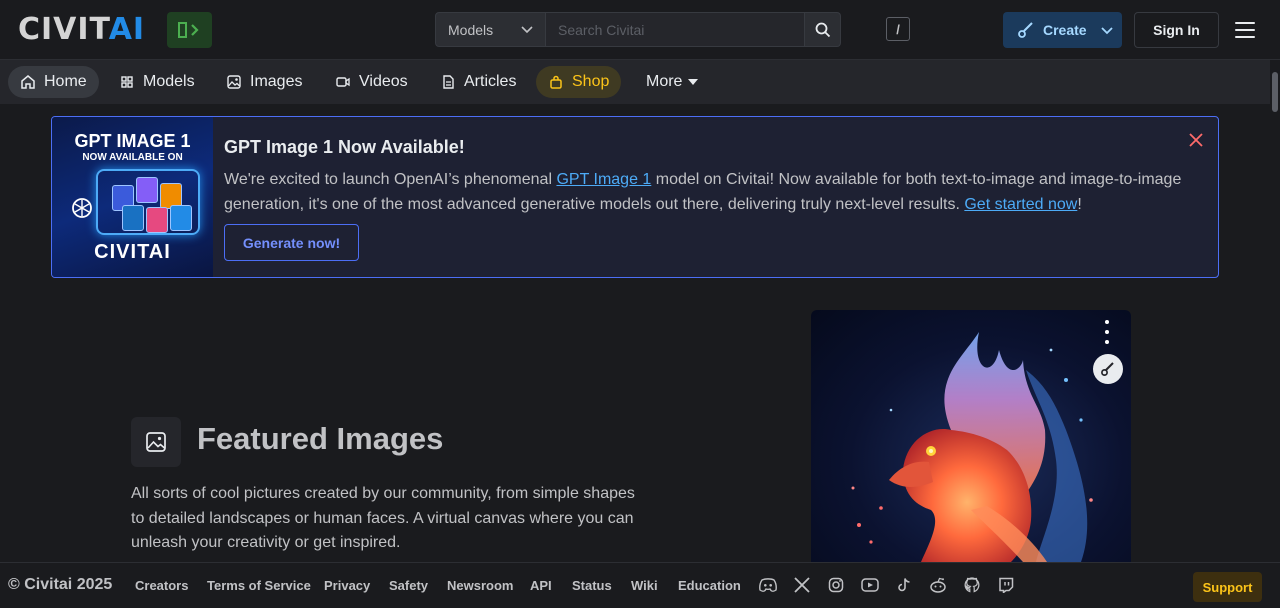  I want to click on create-dropdown-toggle, so click(1107, 31).